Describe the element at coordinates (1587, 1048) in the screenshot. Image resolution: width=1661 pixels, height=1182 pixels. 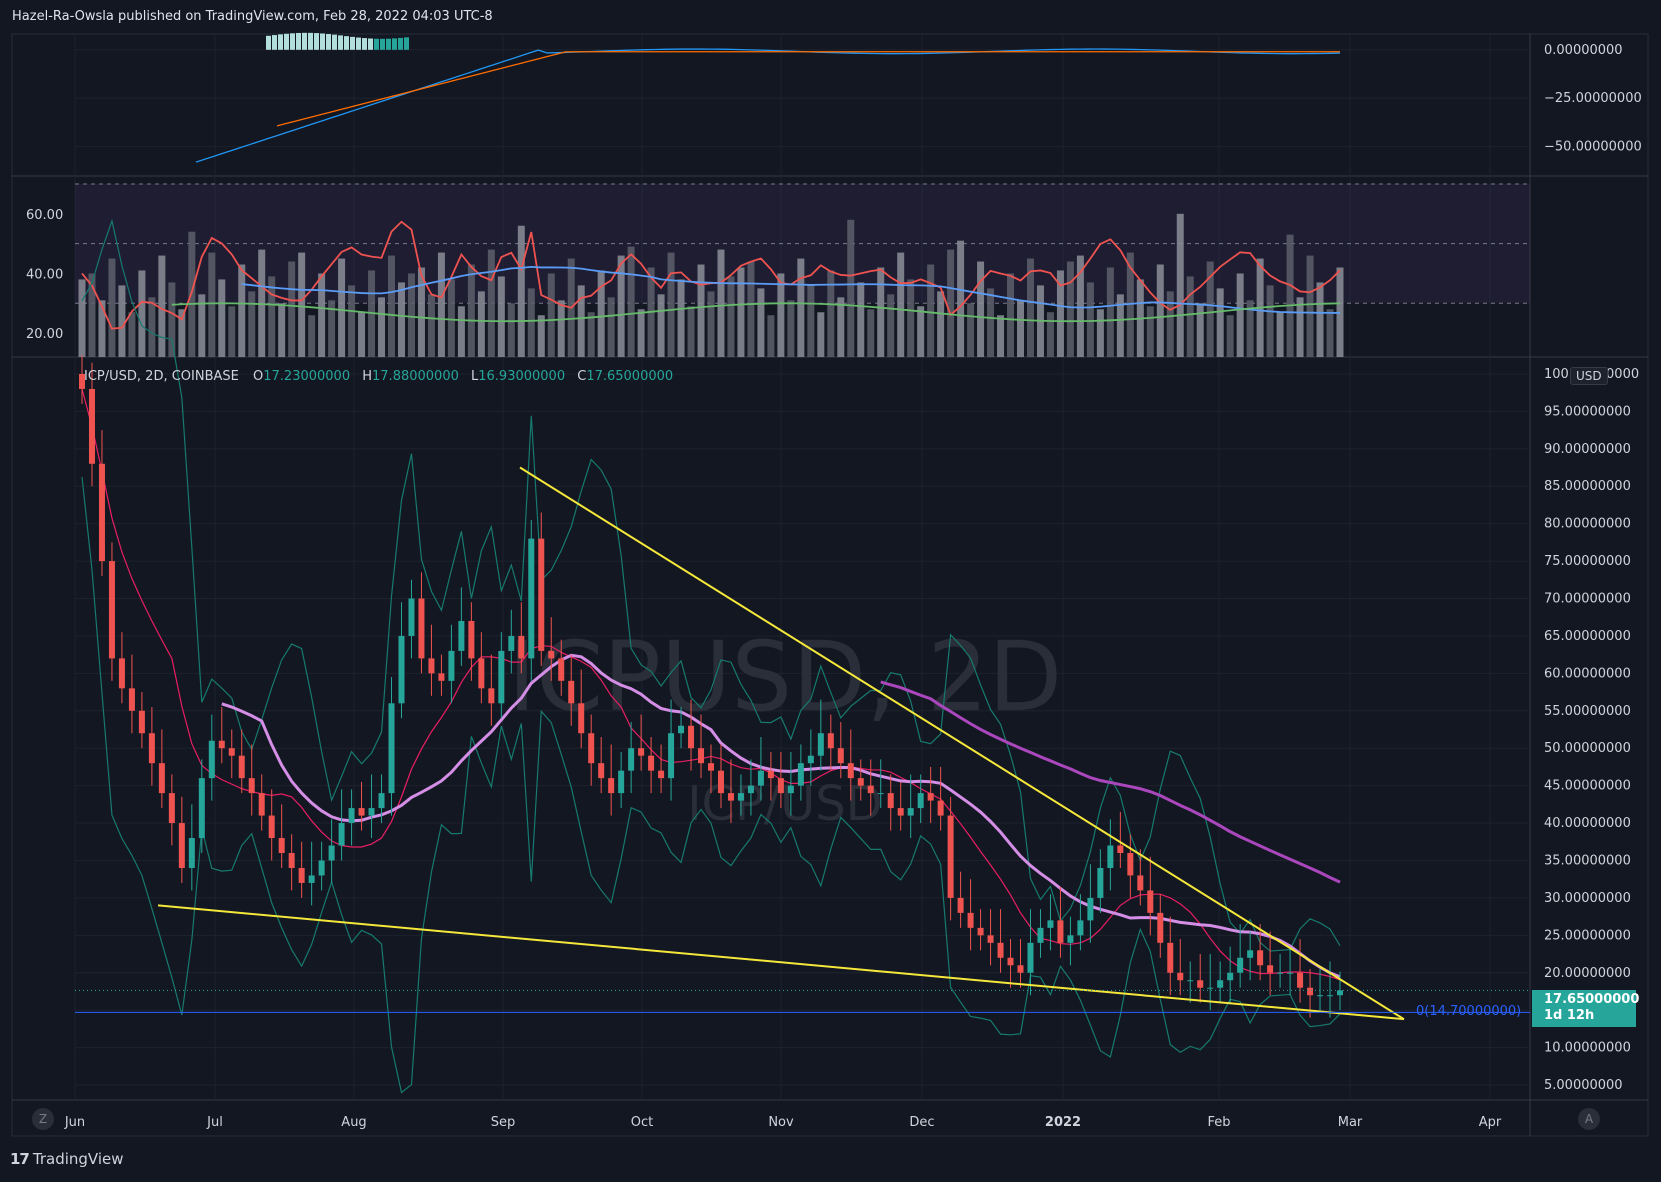
I see `price-tick-label: 10.00000000` at that location.